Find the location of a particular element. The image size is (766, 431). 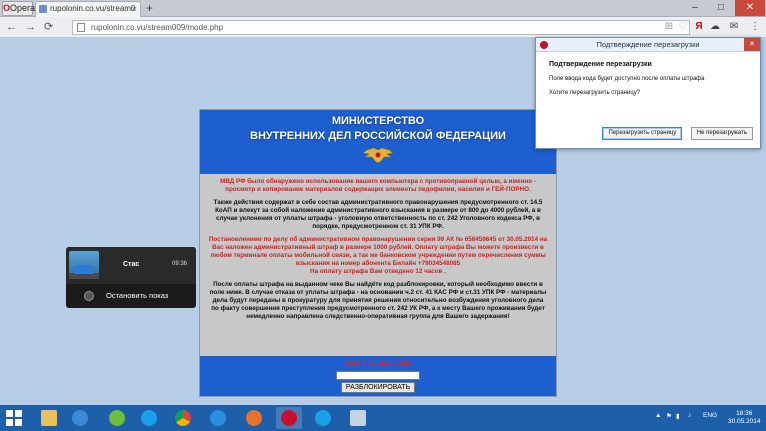

chrome-icon is located at coordinates (183, 418).